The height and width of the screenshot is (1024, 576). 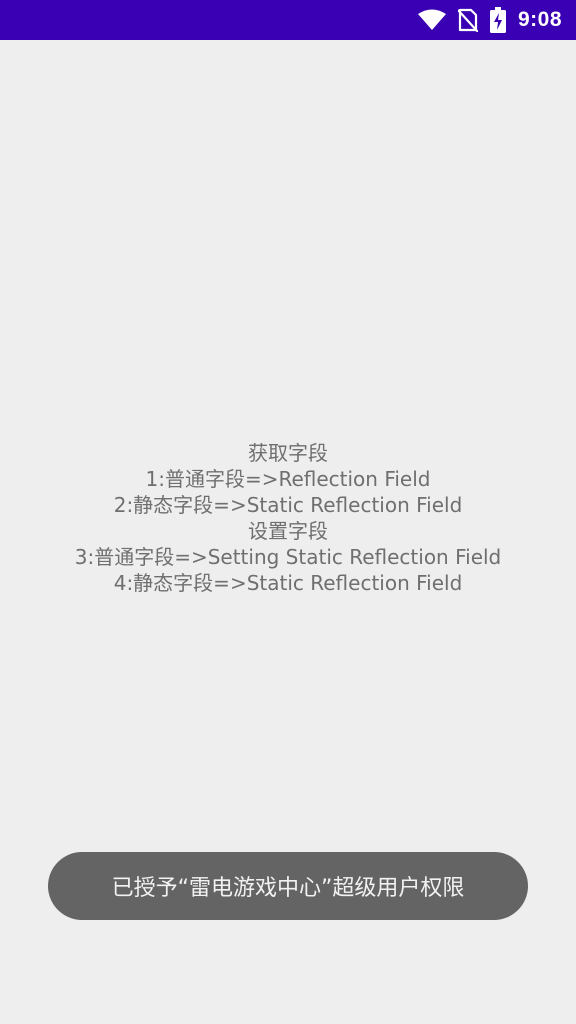 I want to click on field-line-2: 2:静态字段=>Static Reflection Field, so click(x=288, y=505).